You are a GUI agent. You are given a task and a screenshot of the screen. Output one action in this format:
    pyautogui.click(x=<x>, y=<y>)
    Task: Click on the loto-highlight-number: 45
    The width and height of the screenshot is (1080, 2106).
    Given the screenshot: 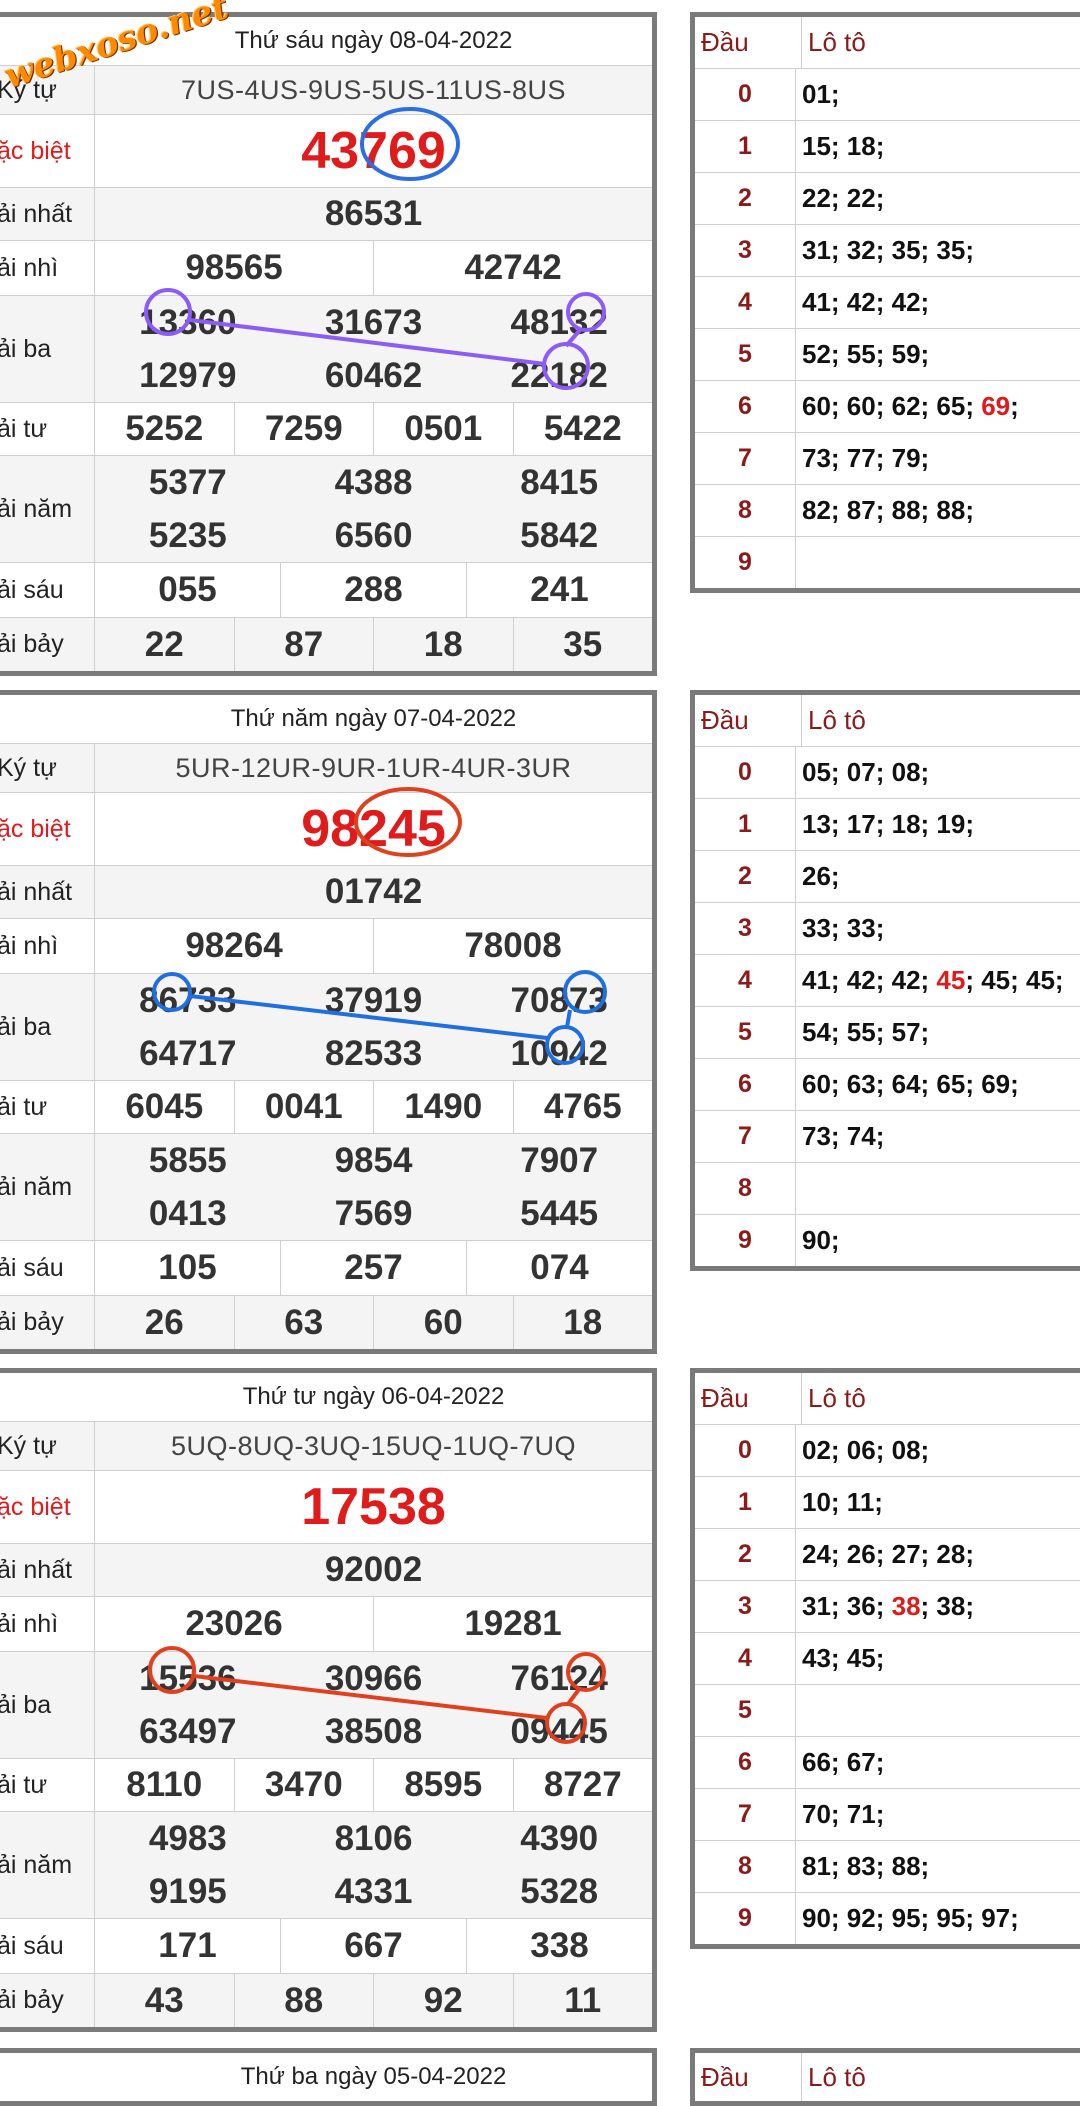 What is the action you would take?
    pyautogui.click(x=951, y=980)
    